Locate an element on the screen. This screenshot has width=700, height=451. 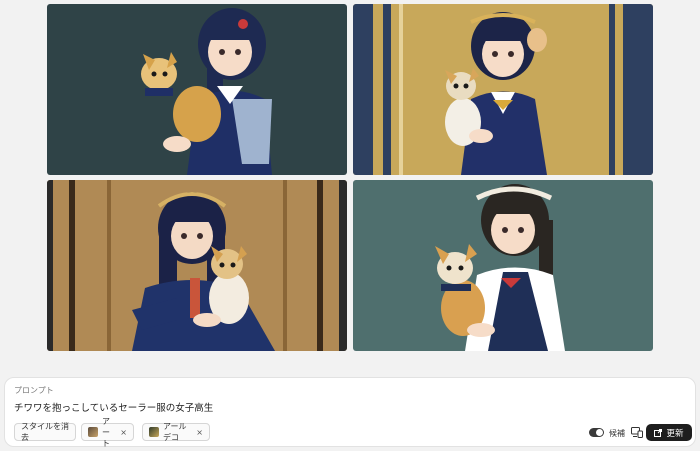
style-chip-label: アールデコ is located at coordinates (175, 432).